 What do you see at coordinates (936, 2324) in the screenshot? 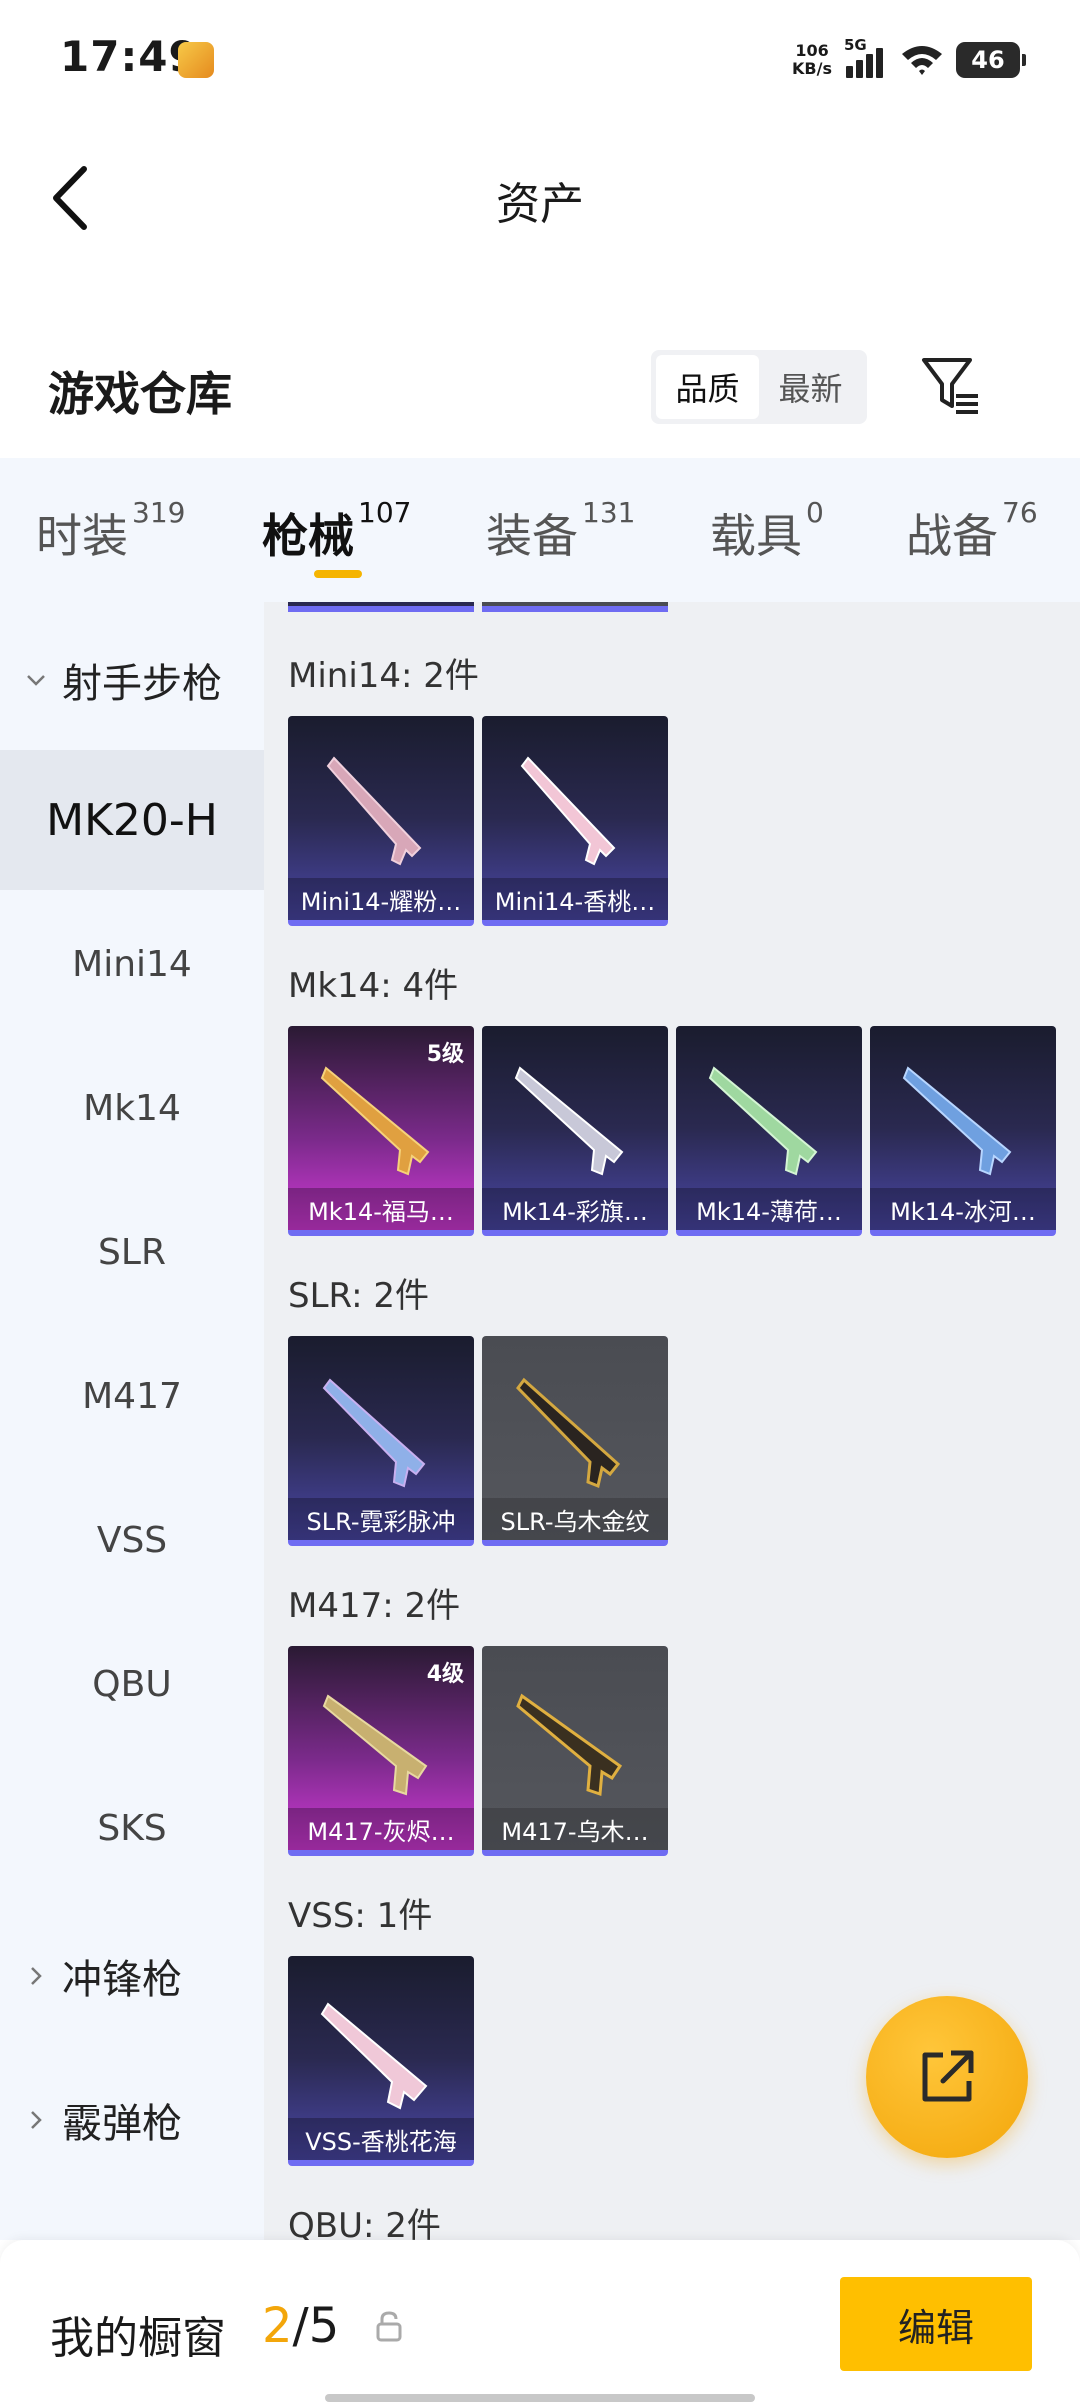
I see `edit-button: 编辑` at bounding box center [936, 2324].